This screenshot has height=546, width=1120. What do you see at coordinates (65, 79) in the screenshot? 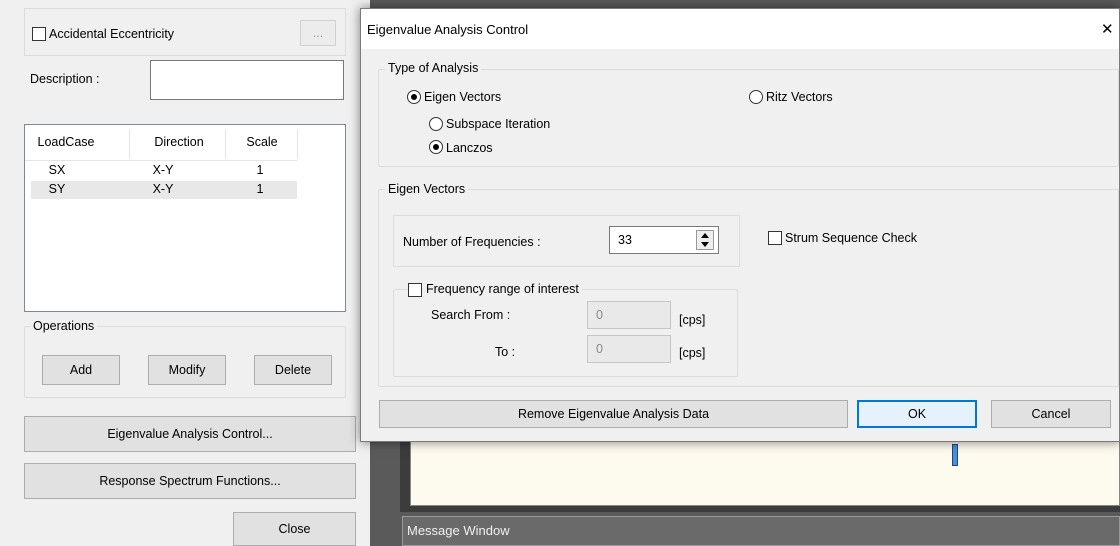
I see `description-label: Description :` at bounding box center [65, 79].